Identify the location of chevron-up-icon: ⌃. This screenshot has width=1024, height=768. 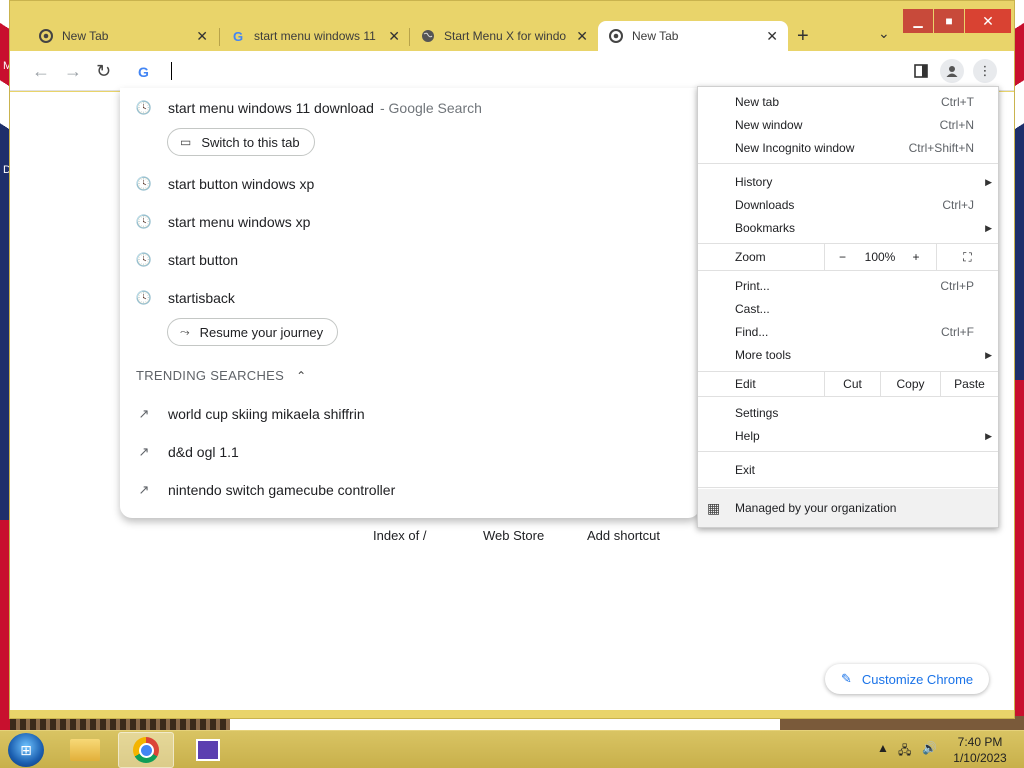
(301, 376).